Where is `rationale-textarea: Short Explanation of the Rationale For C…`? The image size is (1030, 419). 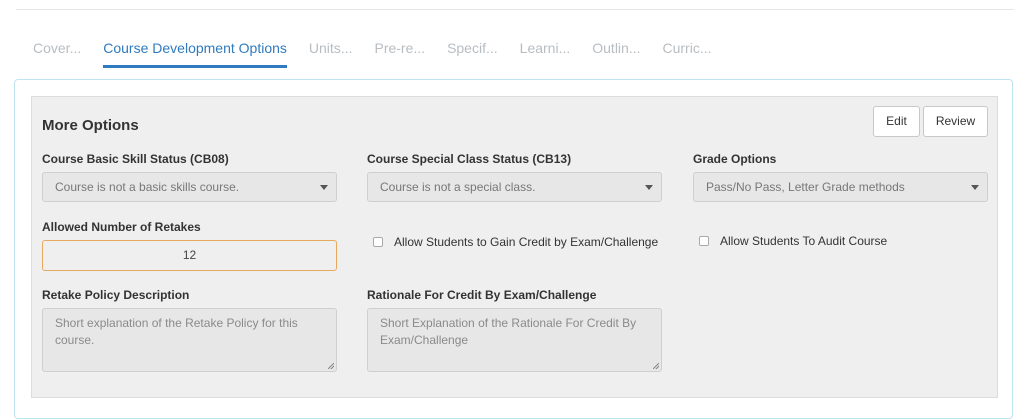
rationale-textarea: Short Explanation of the Rationale For C… is located at coordinates (514, 340).